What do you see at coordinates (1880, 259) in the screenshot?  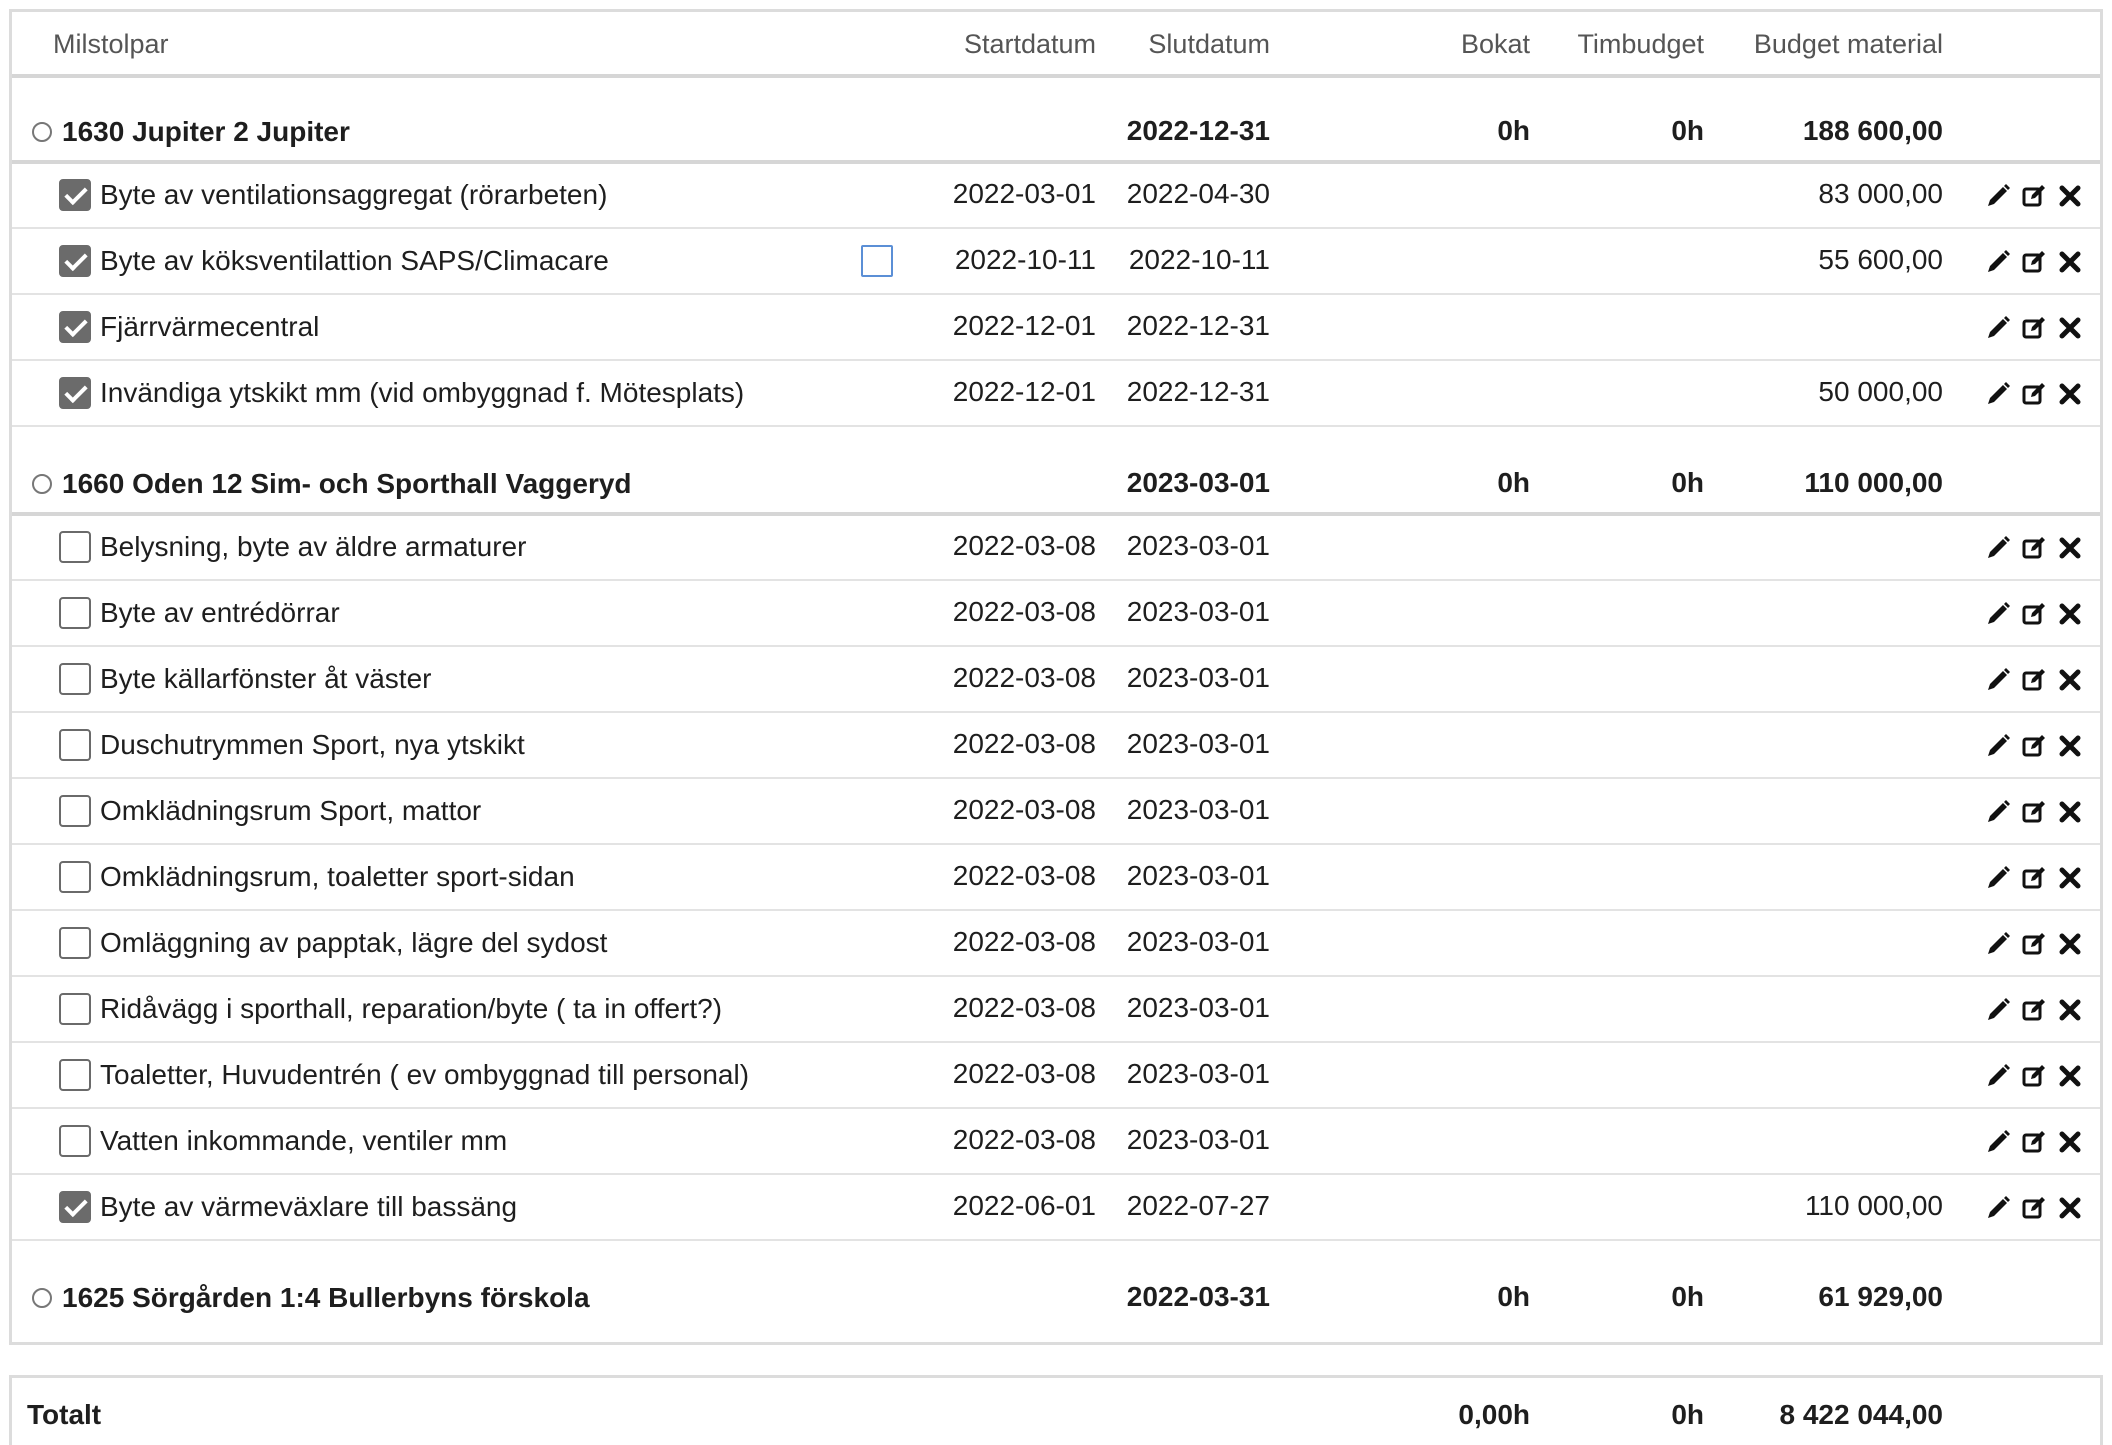 I see `milestone-material-budget: 55 600,00` at bounding box center [1880, 259].